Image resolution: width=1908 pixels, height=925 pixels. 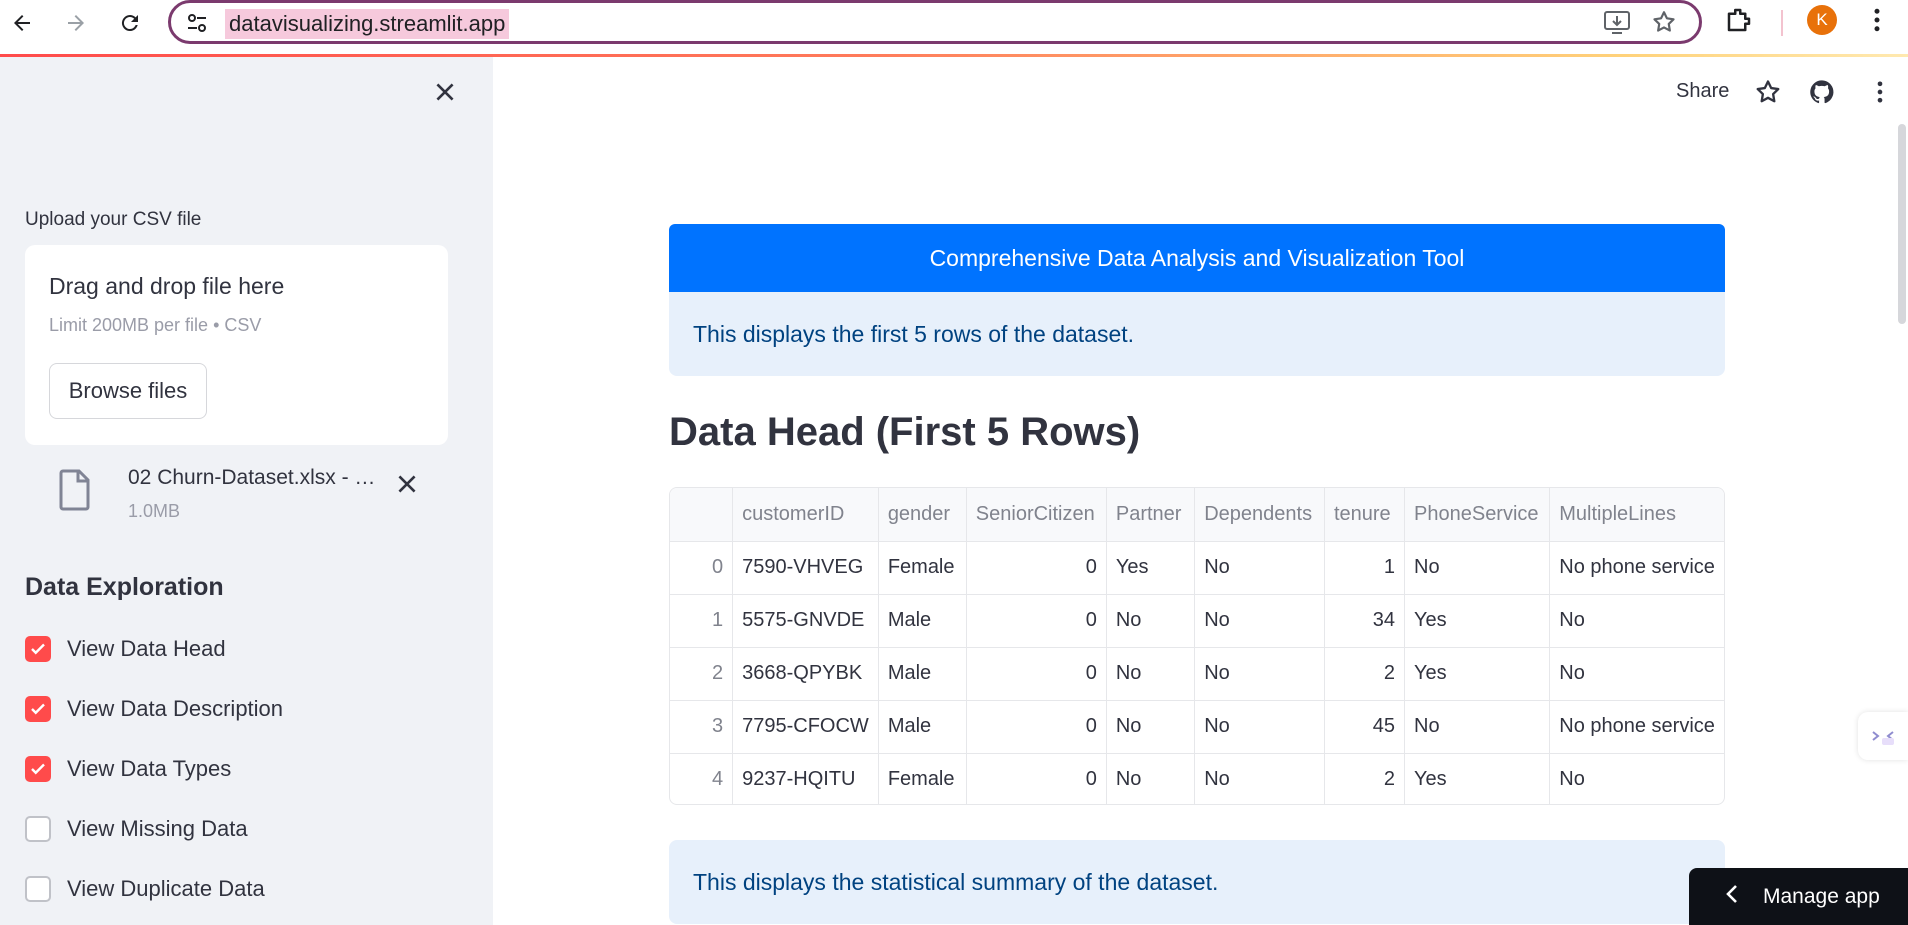 I want to click on extensions-icon, so click(x=1739, y=22).